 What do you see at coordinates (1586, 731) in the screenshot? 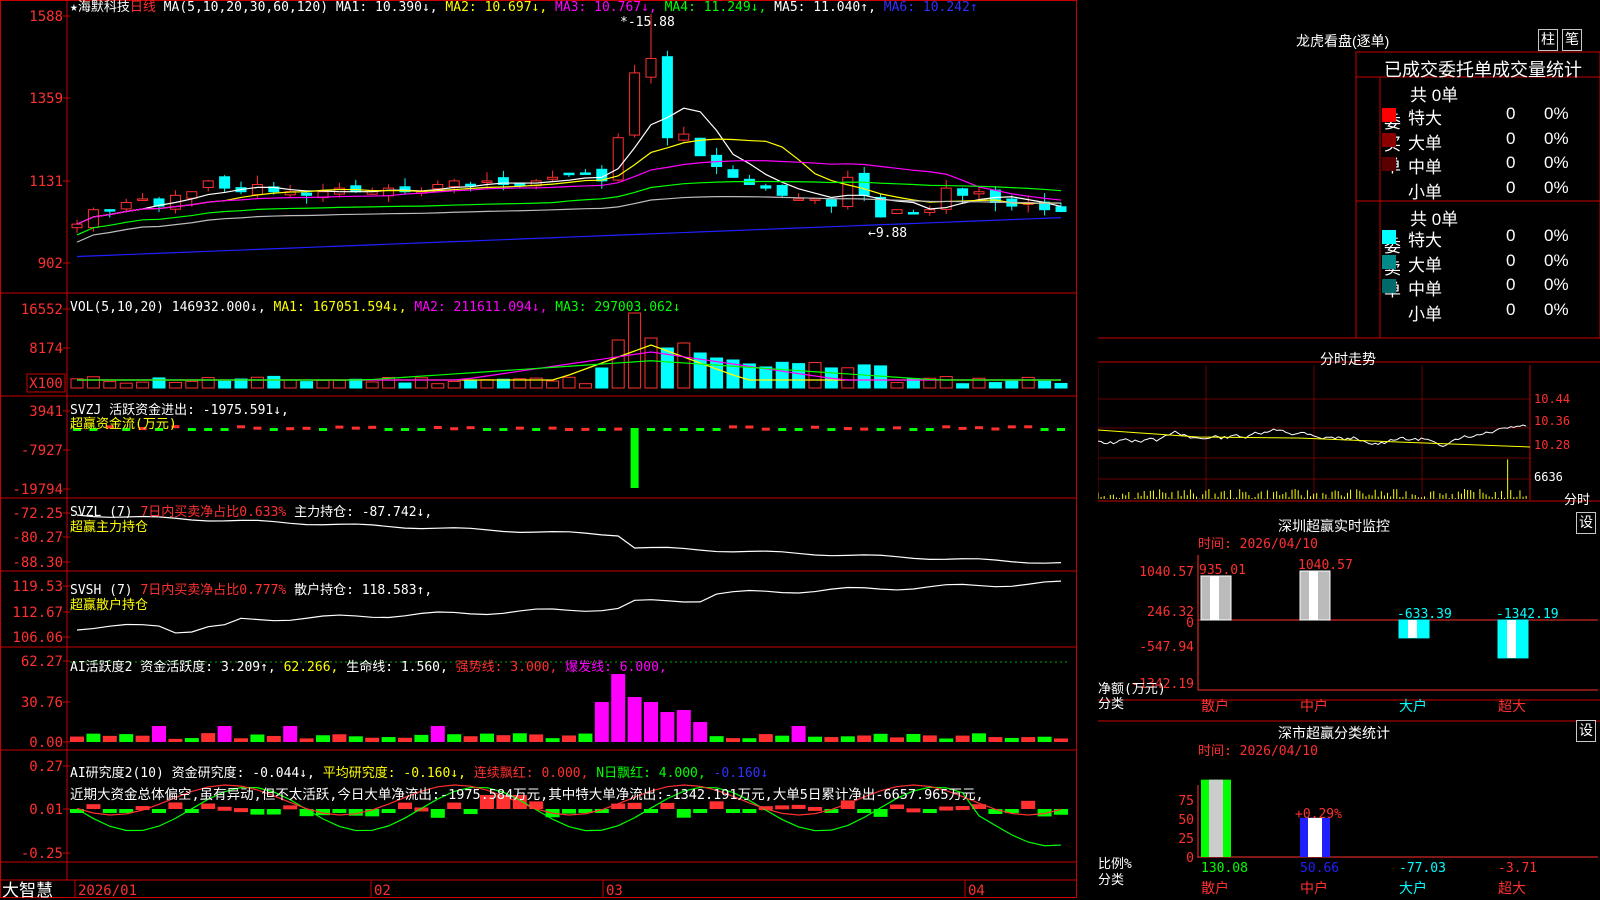
I see `class-settings-button: 设` at bounding box center [1586, 731].